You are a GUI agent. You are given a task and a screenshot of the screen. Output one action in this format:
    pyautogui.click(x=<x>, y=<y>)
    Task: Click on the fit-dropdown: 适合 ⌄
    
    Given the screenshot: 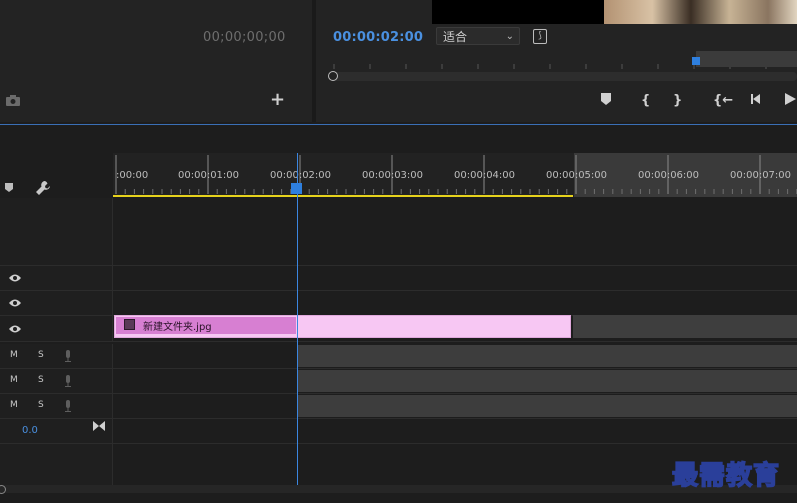 What is the action you would take?
    pyautogui.click(x=478, y=36)
    